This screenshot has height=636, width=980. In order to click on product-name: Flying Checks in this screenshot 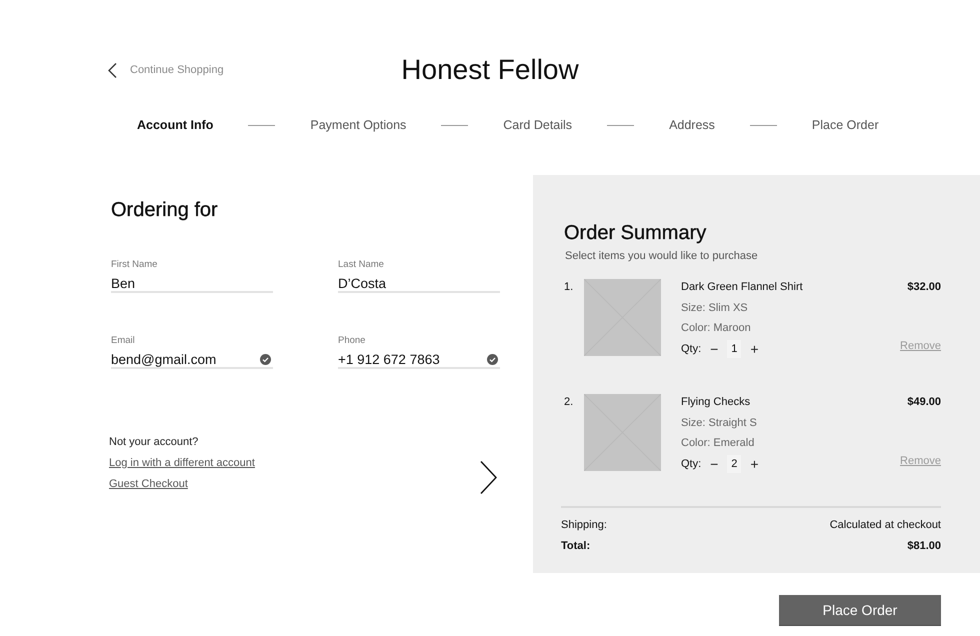, I will do `click(715, 402)`.